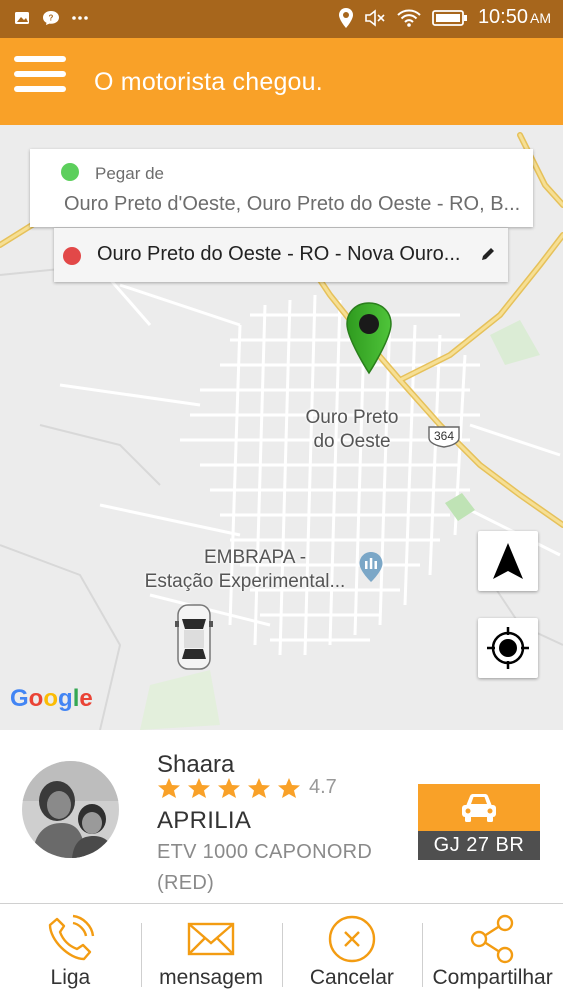 The width and height of the screenshot is (563, 1000). What do you see at coordinates (186, 883) in the screenshot?
I see `vehicle-color: (RED)` at bounding box center [186, 883].